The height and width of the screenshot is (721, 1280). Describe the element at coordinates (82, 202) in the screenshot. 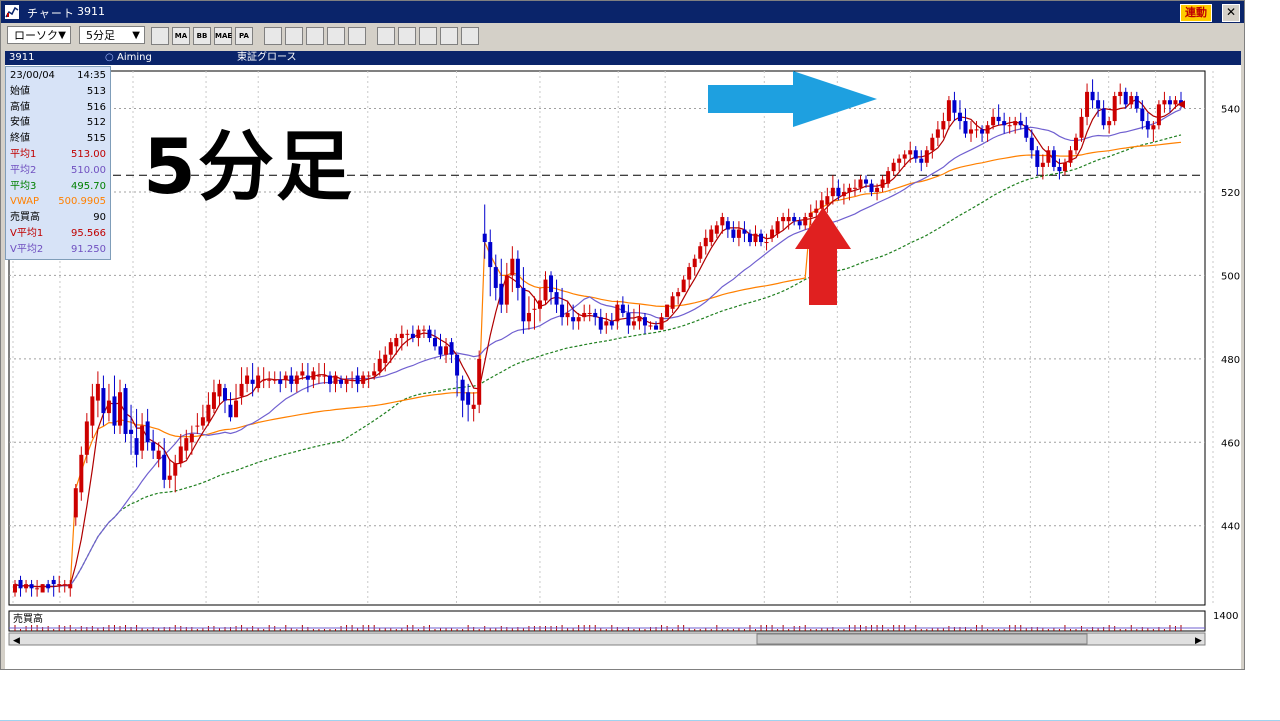

I see `ohlc-value: 500.9905` at that location.